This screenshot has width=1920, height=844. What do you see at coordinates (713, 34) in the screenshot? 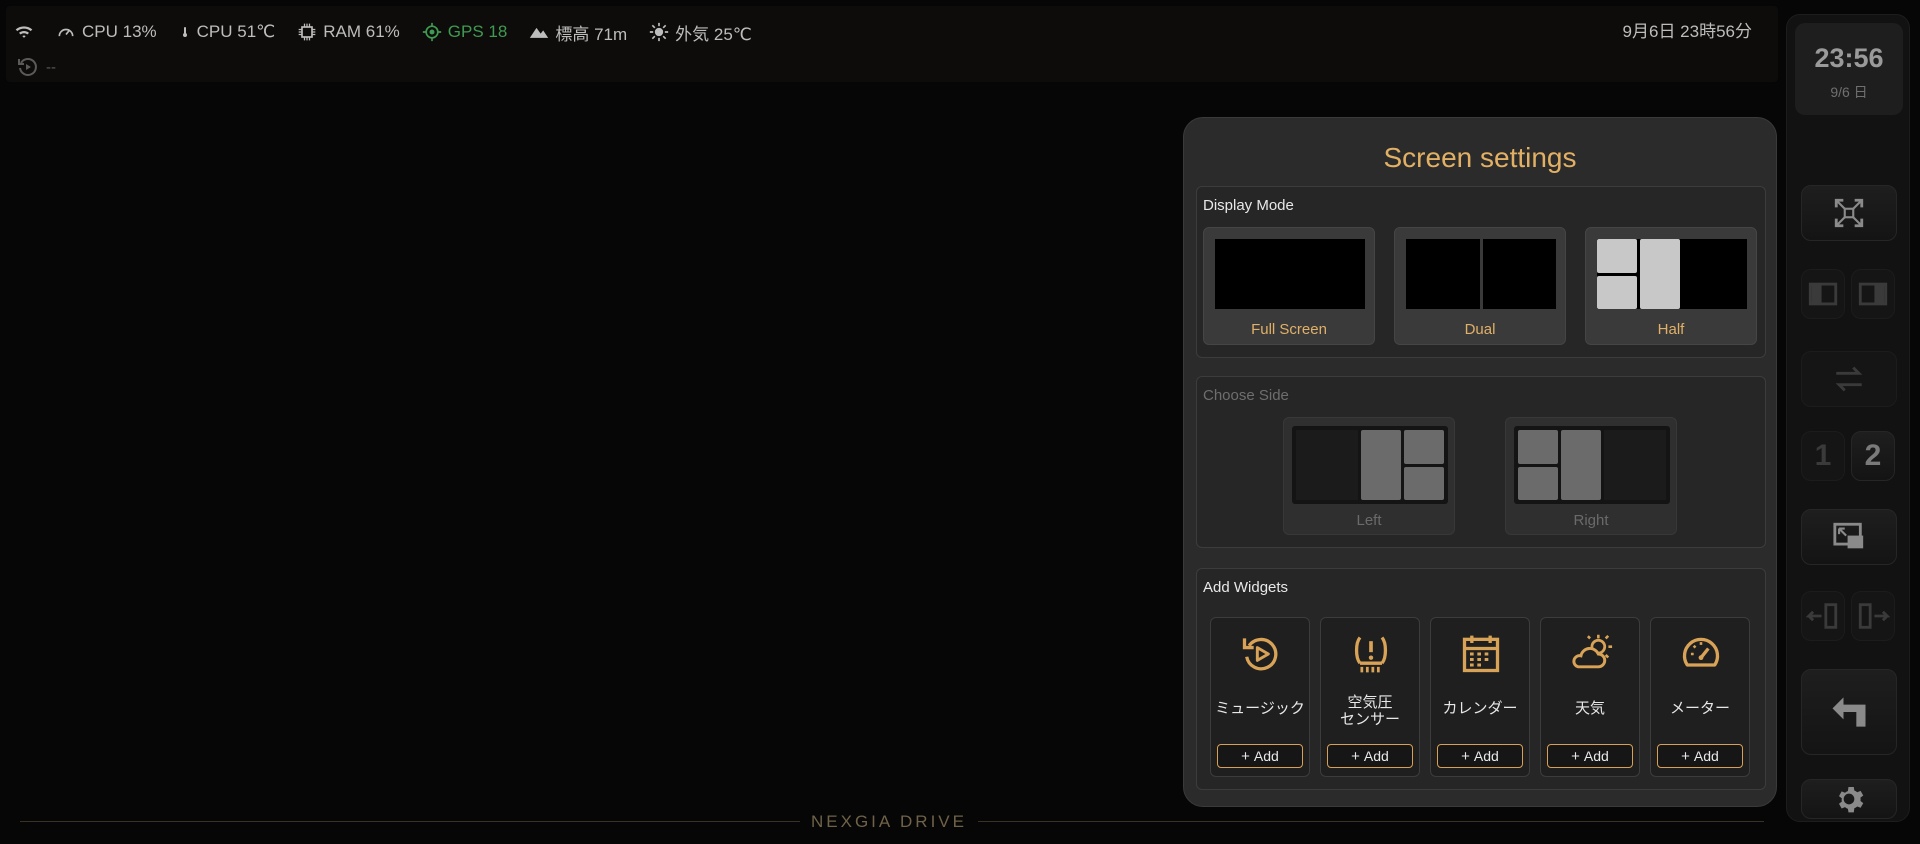
I see `outside-temp-label: 外気 25℃` at bounding box center [713, 34].